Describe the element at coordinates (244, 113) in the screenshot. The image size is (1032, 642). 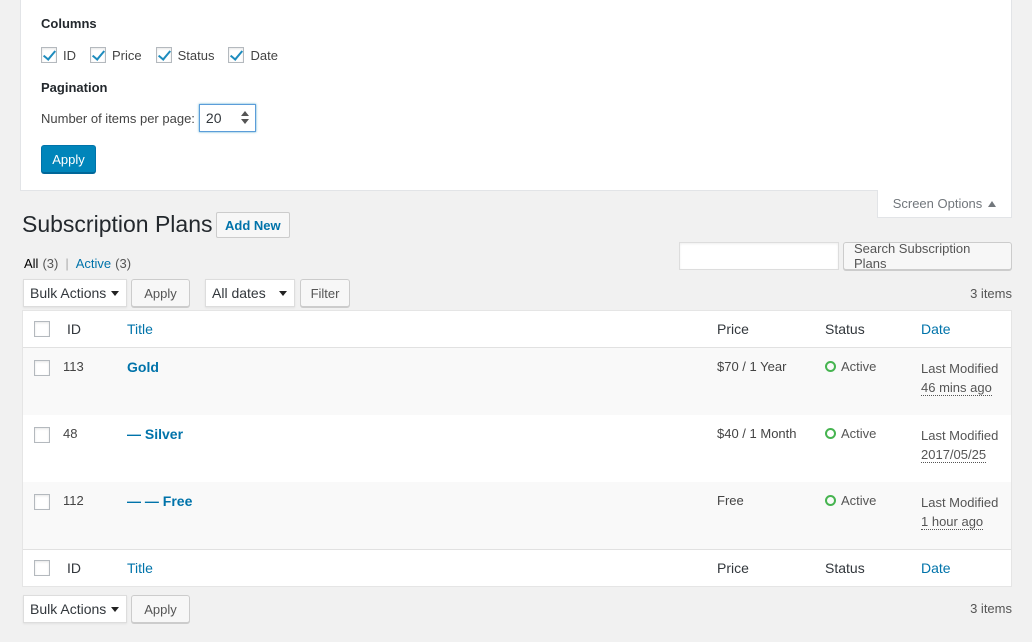
I see `spin-up-icon` at that location.